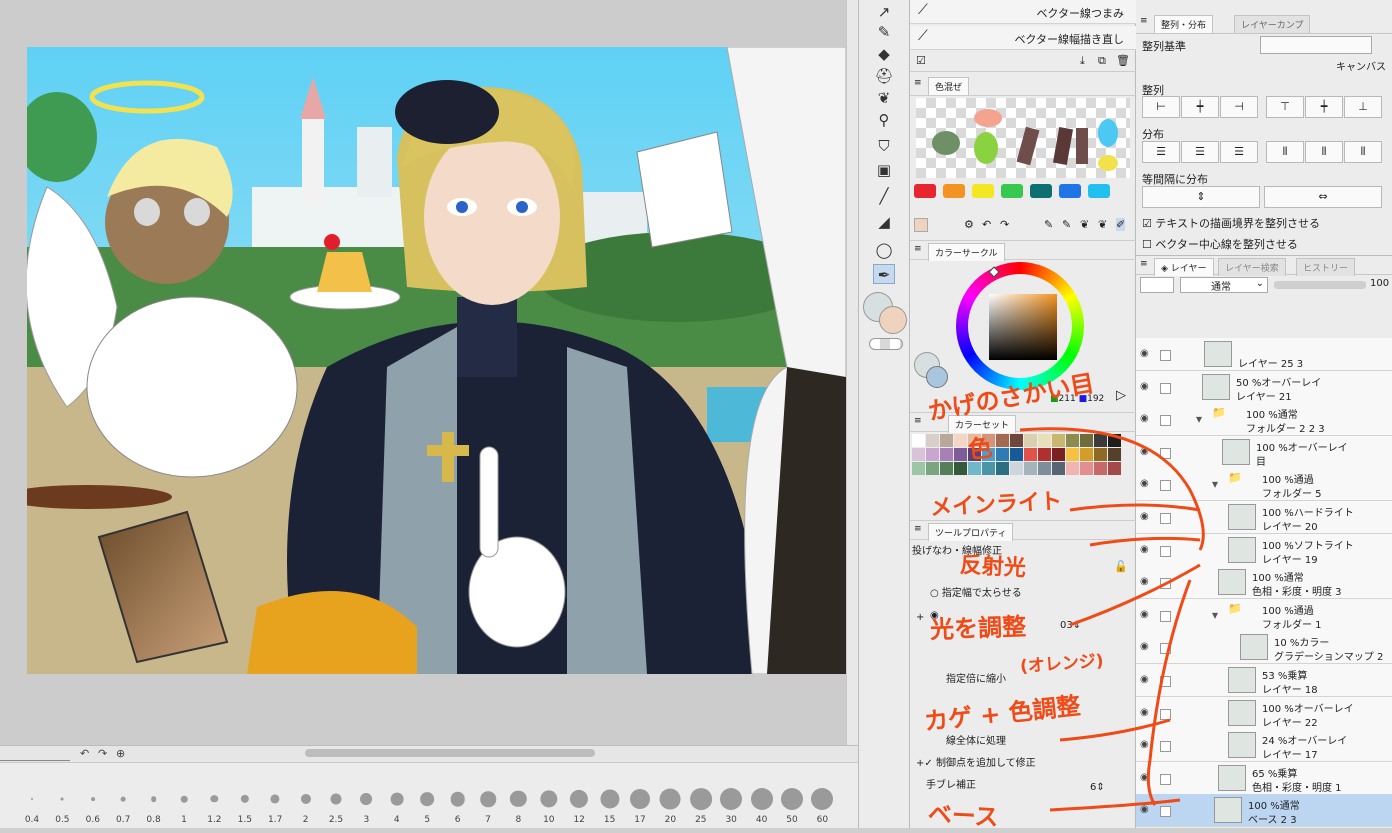 The width and height of the screenshot is (1392, 833). I want to click on brush-size-option: 60, so click(822, 796).